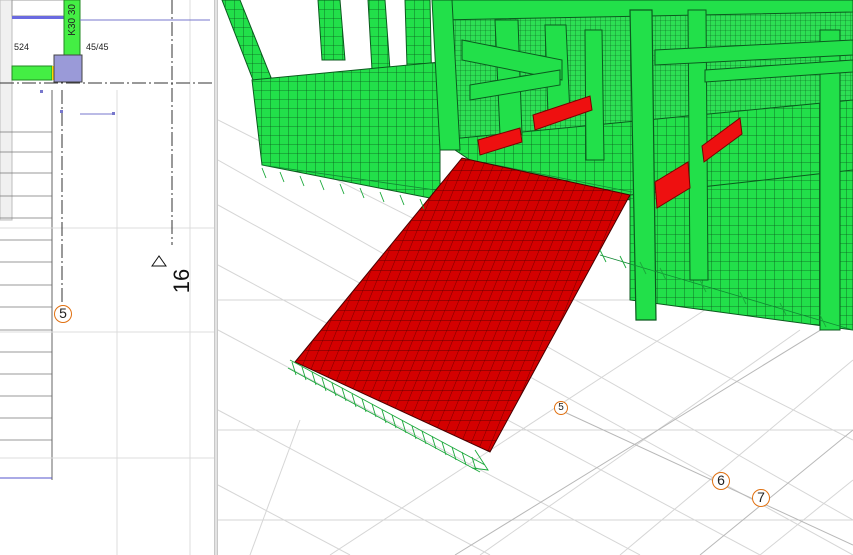 The image size is (853, 555). What do you see at coordinates (22, 47) in the screenshot?
I see `dimension-text: 524` at bounding box center [22, 47].